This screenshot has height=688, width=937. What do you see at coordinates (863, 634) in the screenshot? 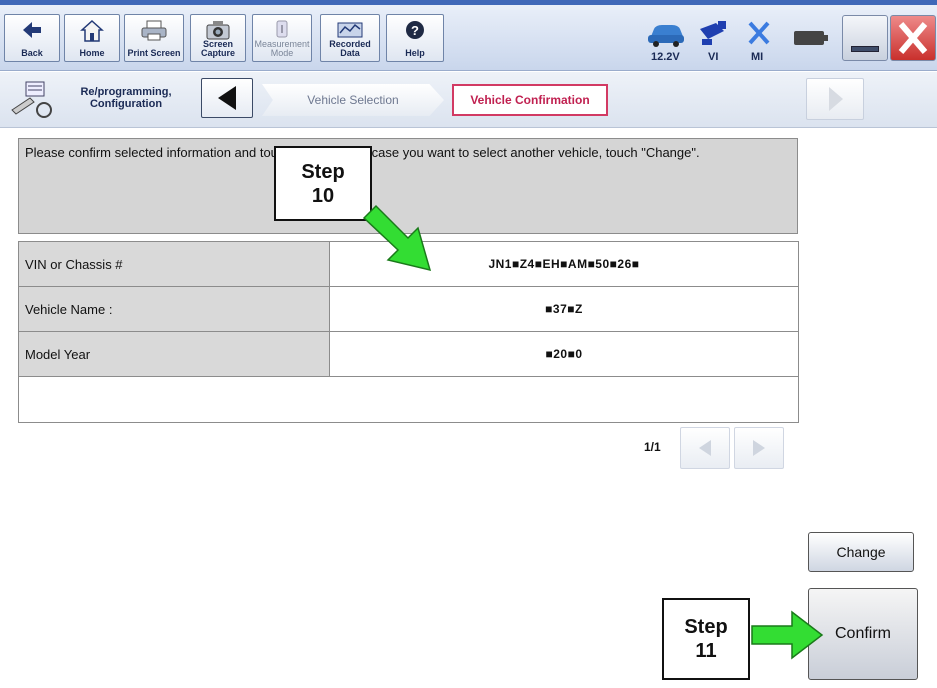
I see `confirm-button: Confirm` at bounding box center [863, 634].